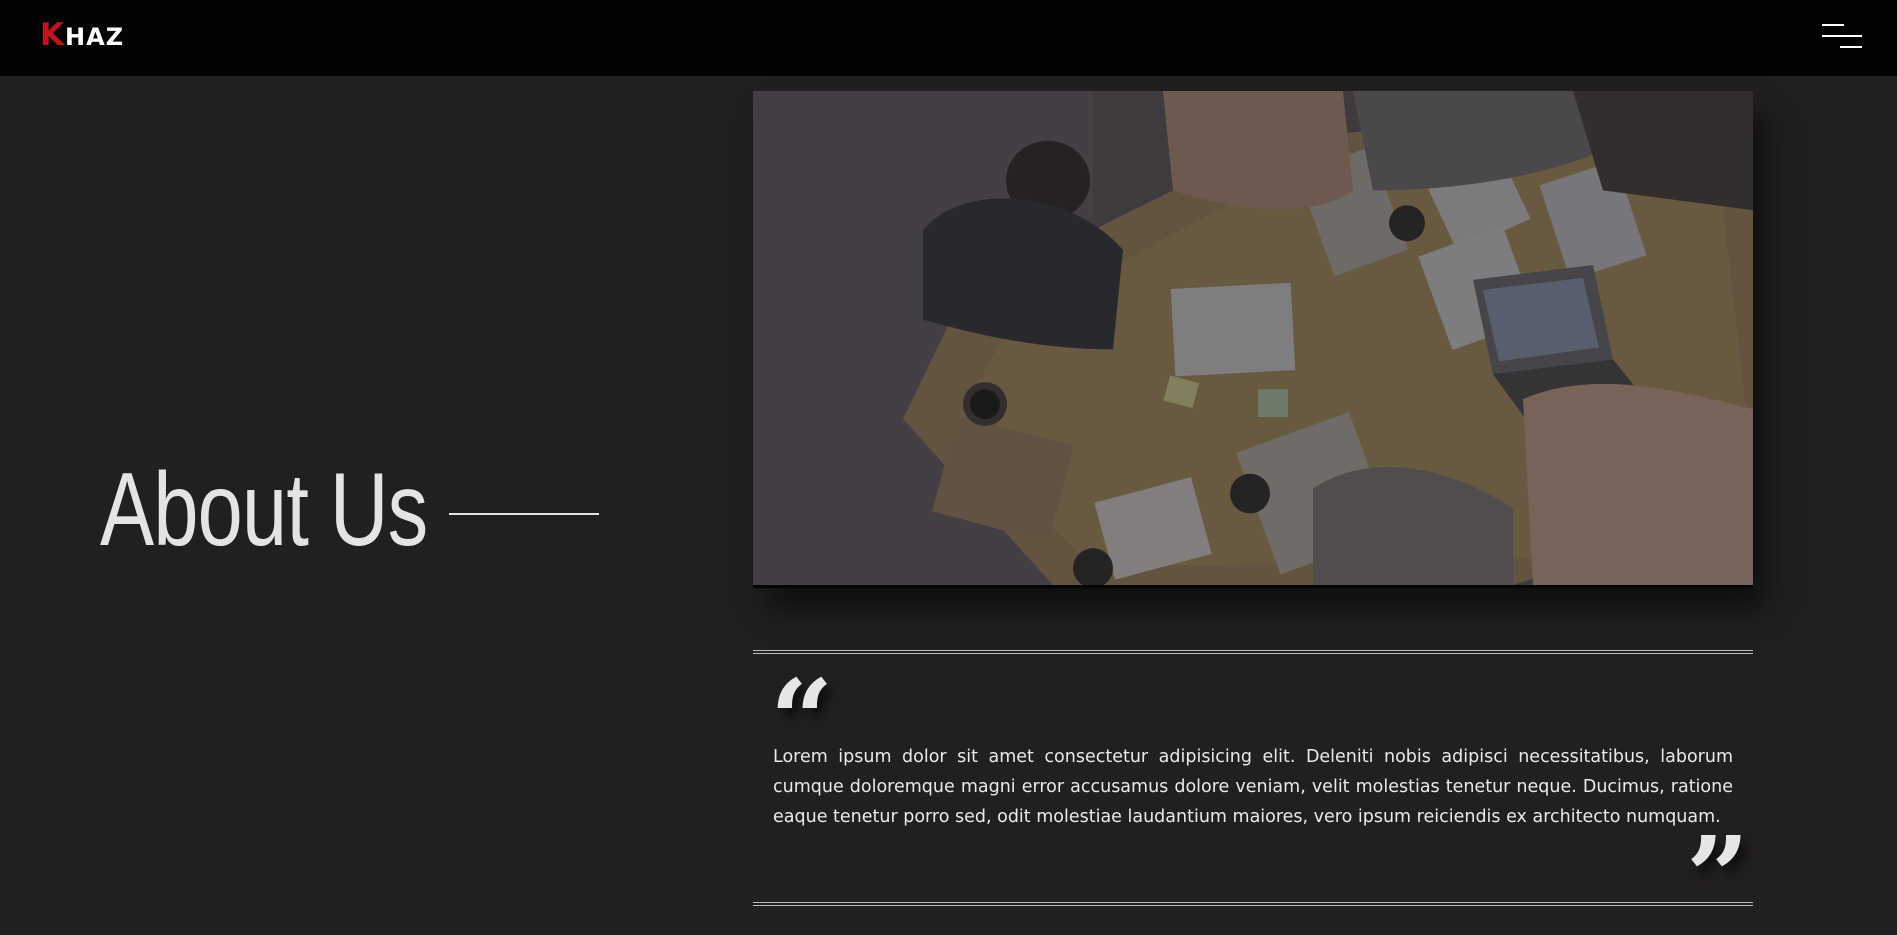 Image resolution: width=1897 pixels, height=935 pixels. I want to click on title-divider, so click(524, 514).